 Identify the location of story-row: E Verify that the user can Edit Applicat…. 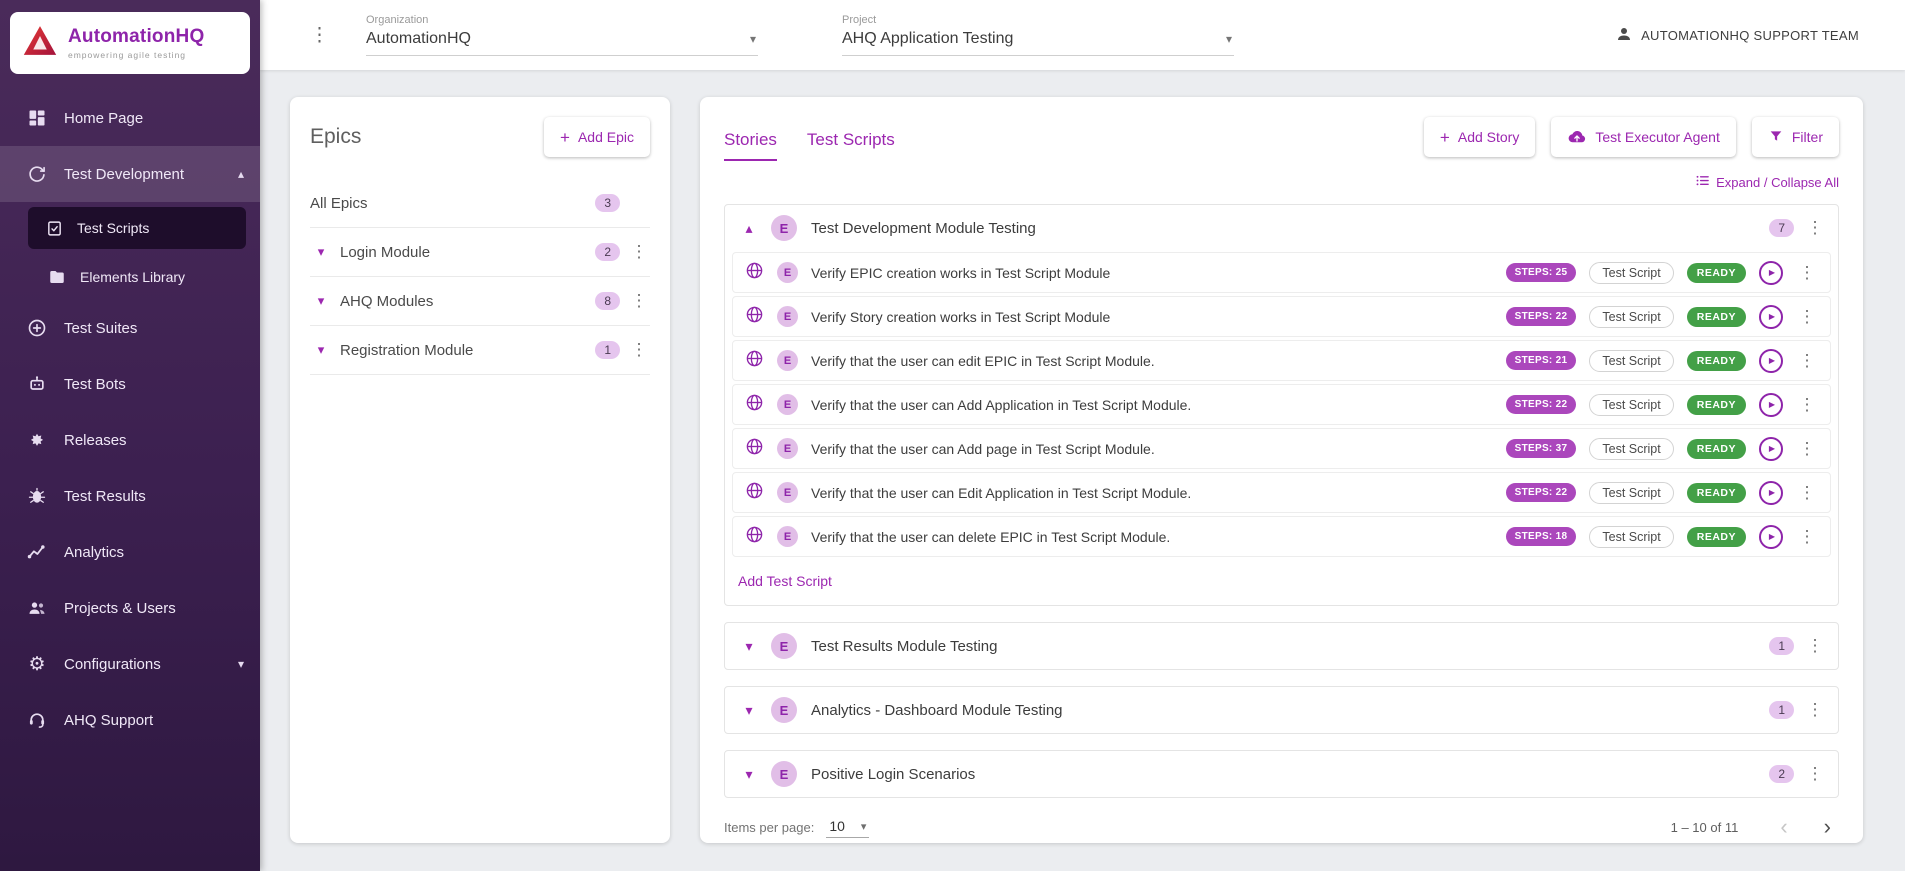
(1281, 492).